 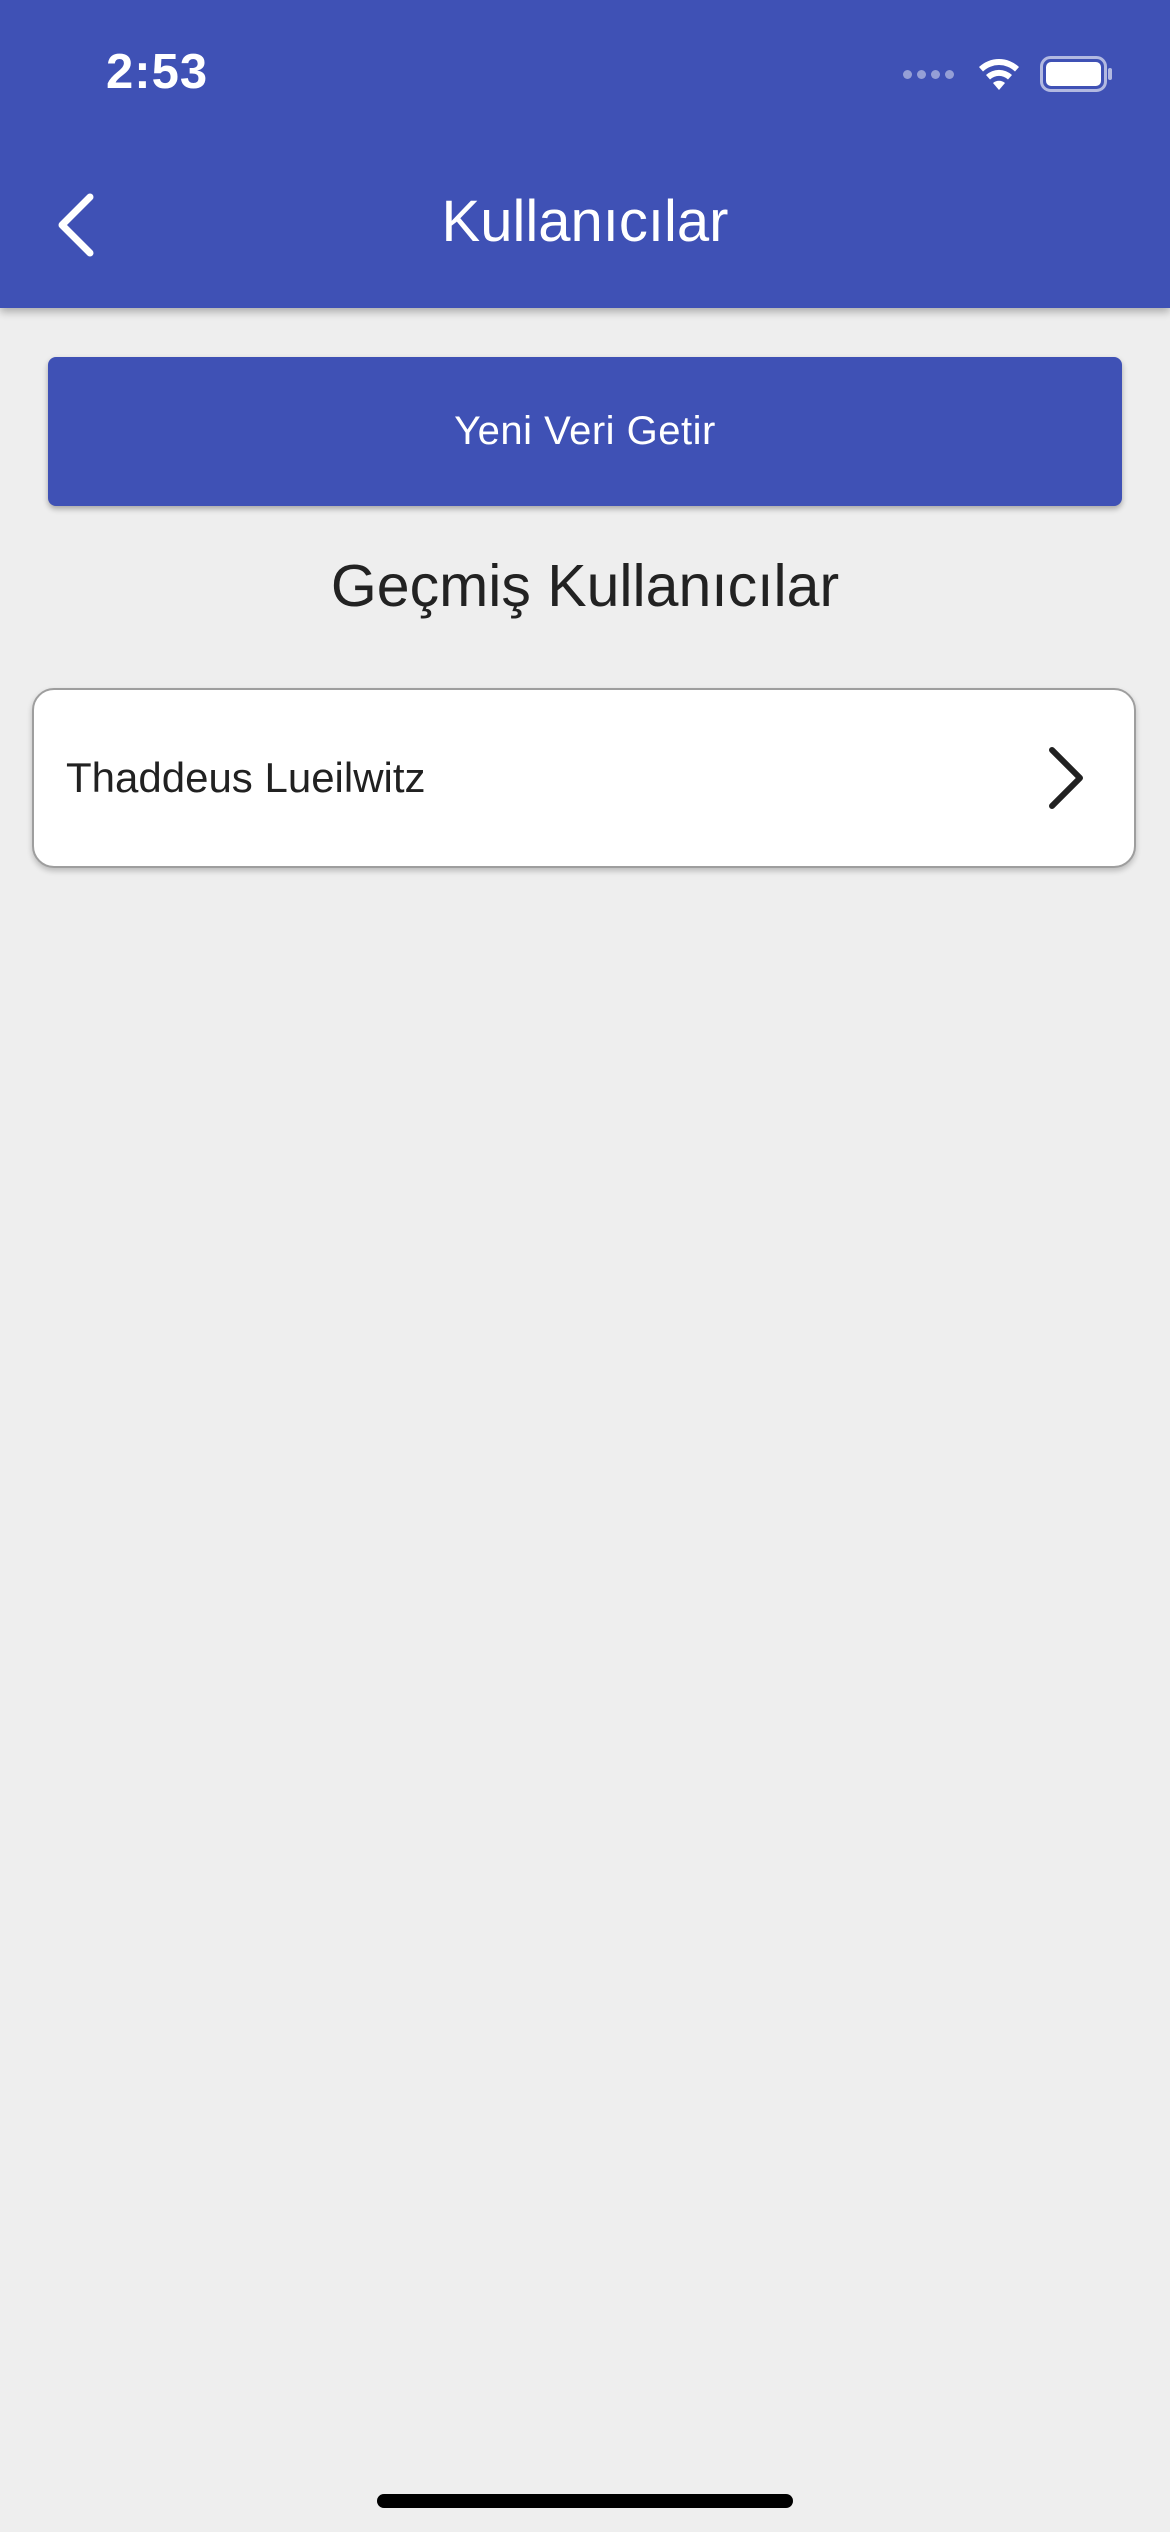 I want to click on battery-icon, so click(x=1076, y=74).